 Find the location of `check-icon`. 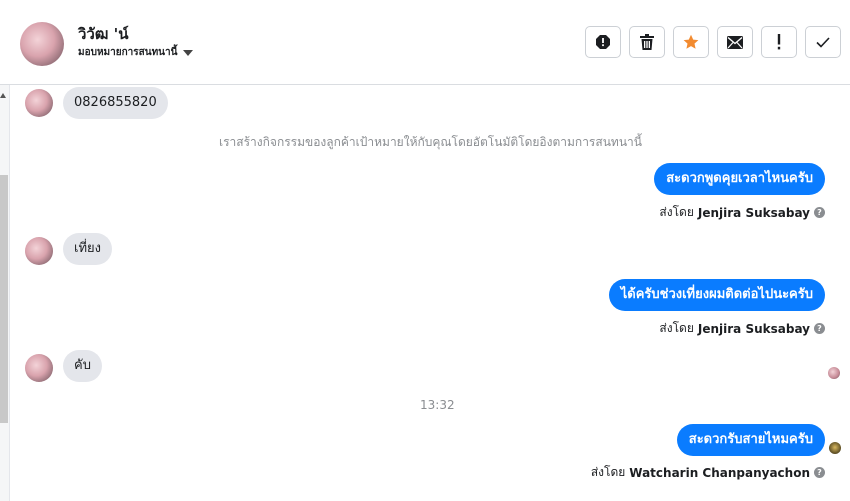

check-icon is located at coordinates (823, 42).